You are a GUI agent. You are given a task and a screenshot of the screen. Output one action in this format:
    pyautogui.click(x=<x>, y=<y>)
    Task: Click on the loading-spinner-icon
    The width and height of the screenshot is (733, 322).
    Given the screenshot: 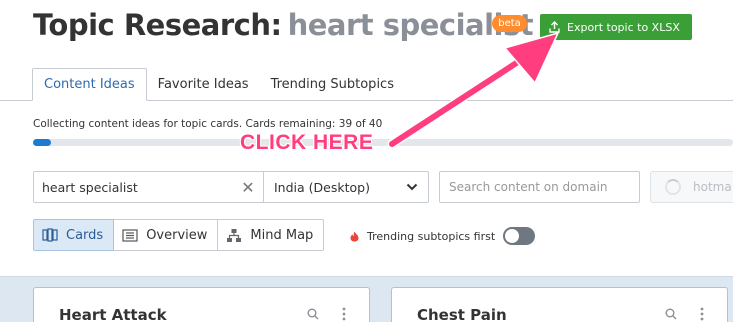 What is the action you would take?
    pyautogui.click(x=673, y=187)
    